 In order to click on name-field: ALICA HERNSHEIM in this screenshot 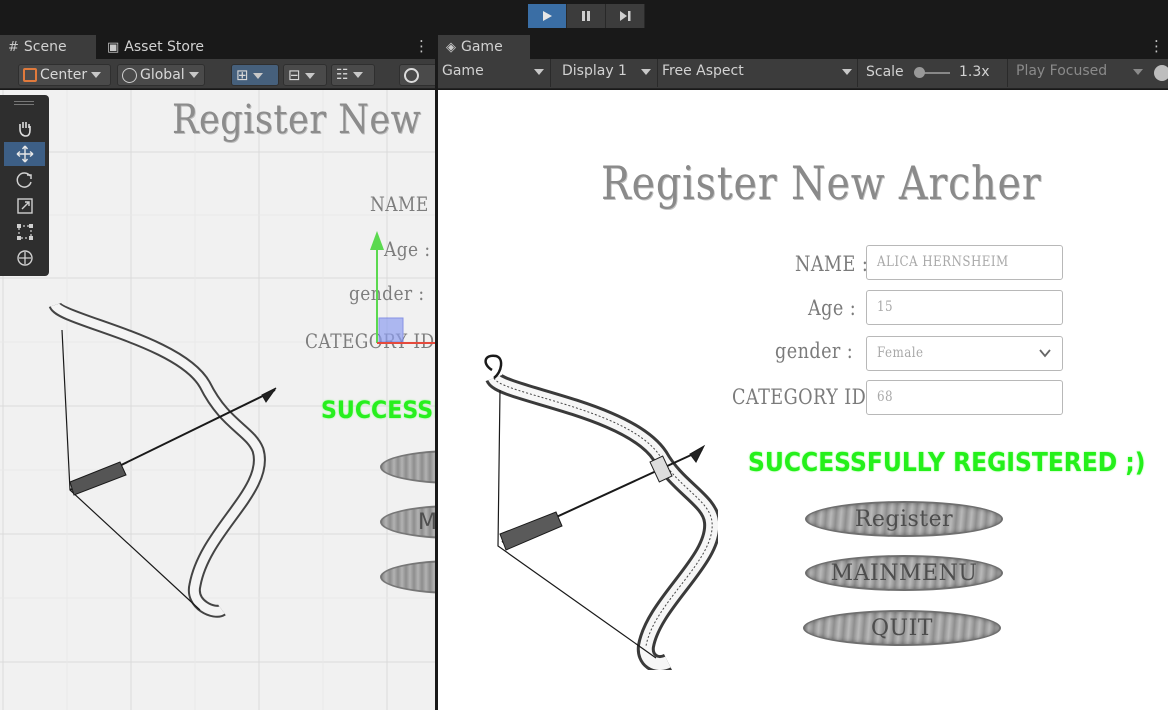, I will do `click(964, 262)`.